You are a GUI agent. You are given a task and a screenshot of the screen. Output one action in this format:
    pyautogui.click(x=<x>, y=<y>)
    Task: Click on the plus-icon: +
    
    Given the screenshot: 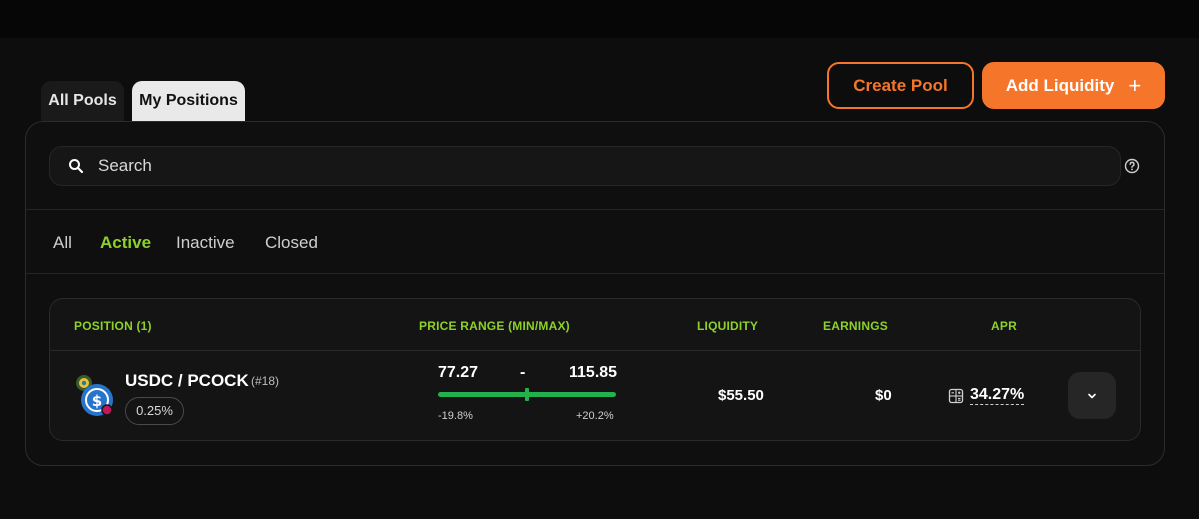 What is the action you would take?
    pyautogui.click(x=1135, y=85)
    